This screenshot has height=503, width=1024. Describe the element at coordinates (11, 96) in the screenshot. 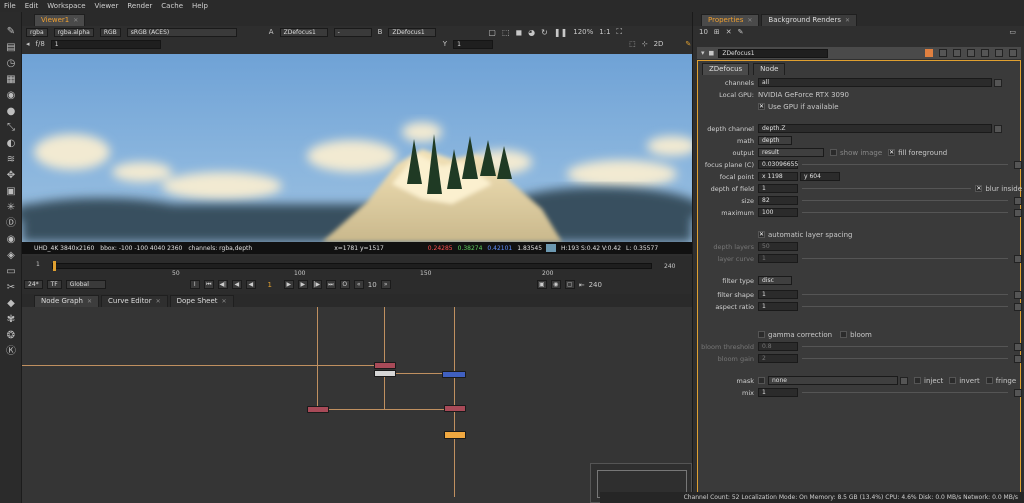

I see `color-icon: ◉` at that location.